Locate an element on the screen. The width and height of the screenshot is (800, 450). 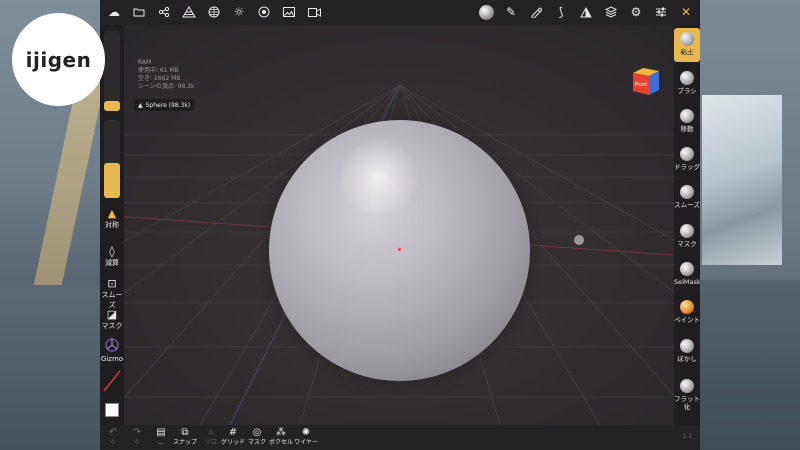
tool-button: フラット化 is located at coordinates (687, 393).